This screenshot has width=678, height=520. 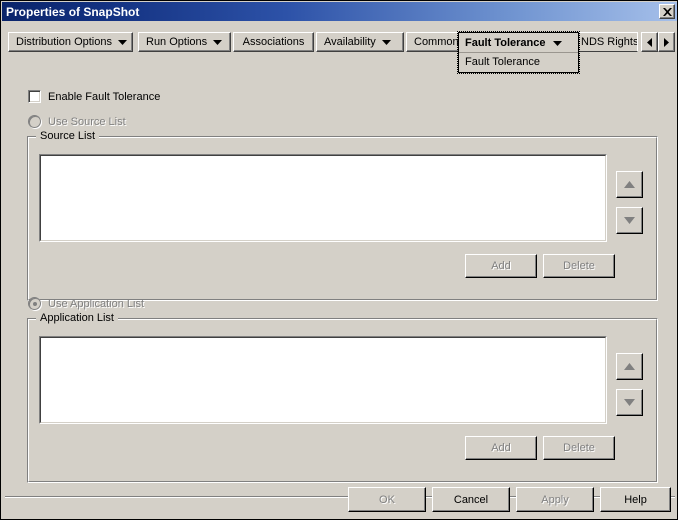 I want to click on tab-fault-tolerance: Fault Tolerance Fault Tolerance, so click(x=518, y=52).